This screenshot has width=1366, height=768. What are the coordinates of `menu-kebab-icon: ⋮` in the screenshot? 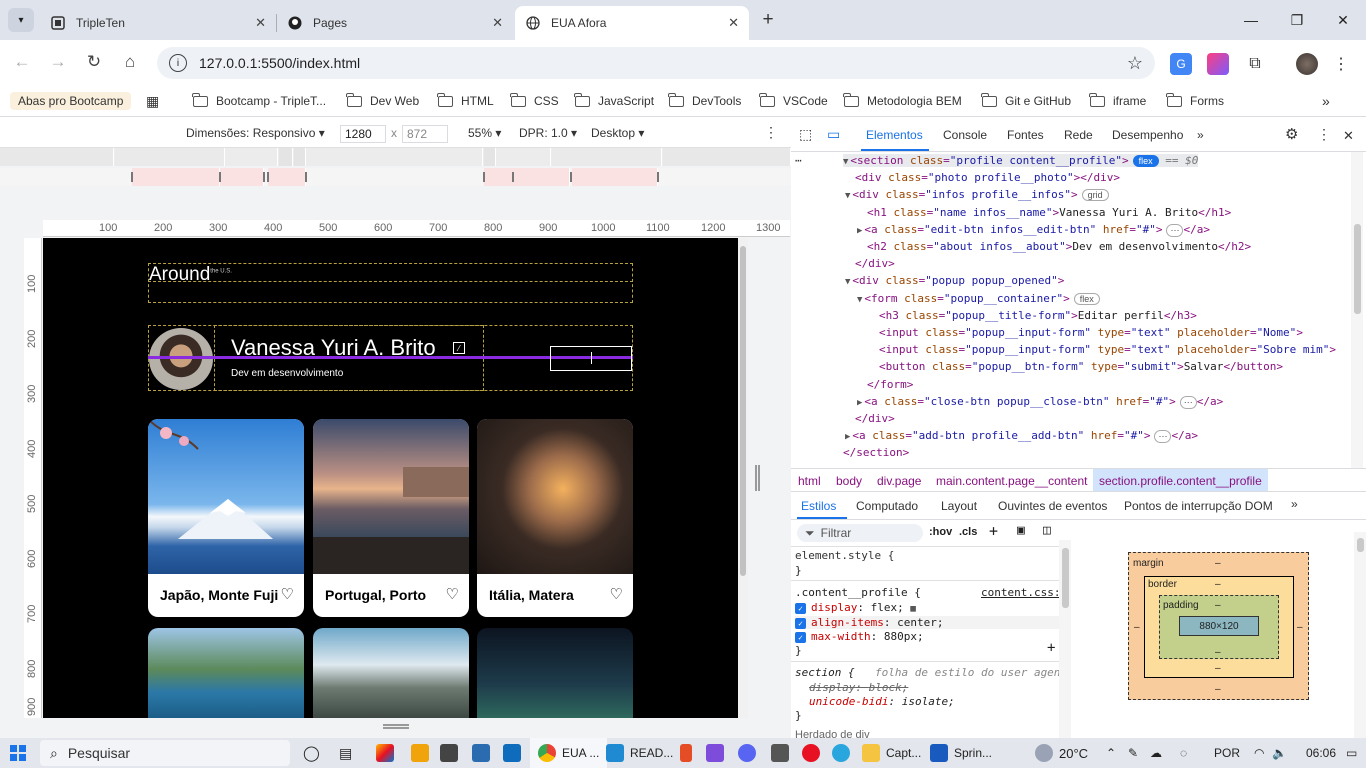 It's located at (1341, 64).